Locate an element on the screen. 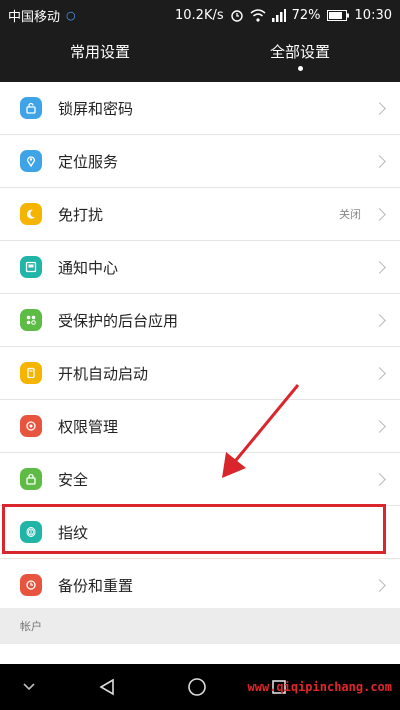 The height and width of the screenshot is (710, 400). settings-tabs: 常用设置 全部设置 is located at coordinates (200, 56).